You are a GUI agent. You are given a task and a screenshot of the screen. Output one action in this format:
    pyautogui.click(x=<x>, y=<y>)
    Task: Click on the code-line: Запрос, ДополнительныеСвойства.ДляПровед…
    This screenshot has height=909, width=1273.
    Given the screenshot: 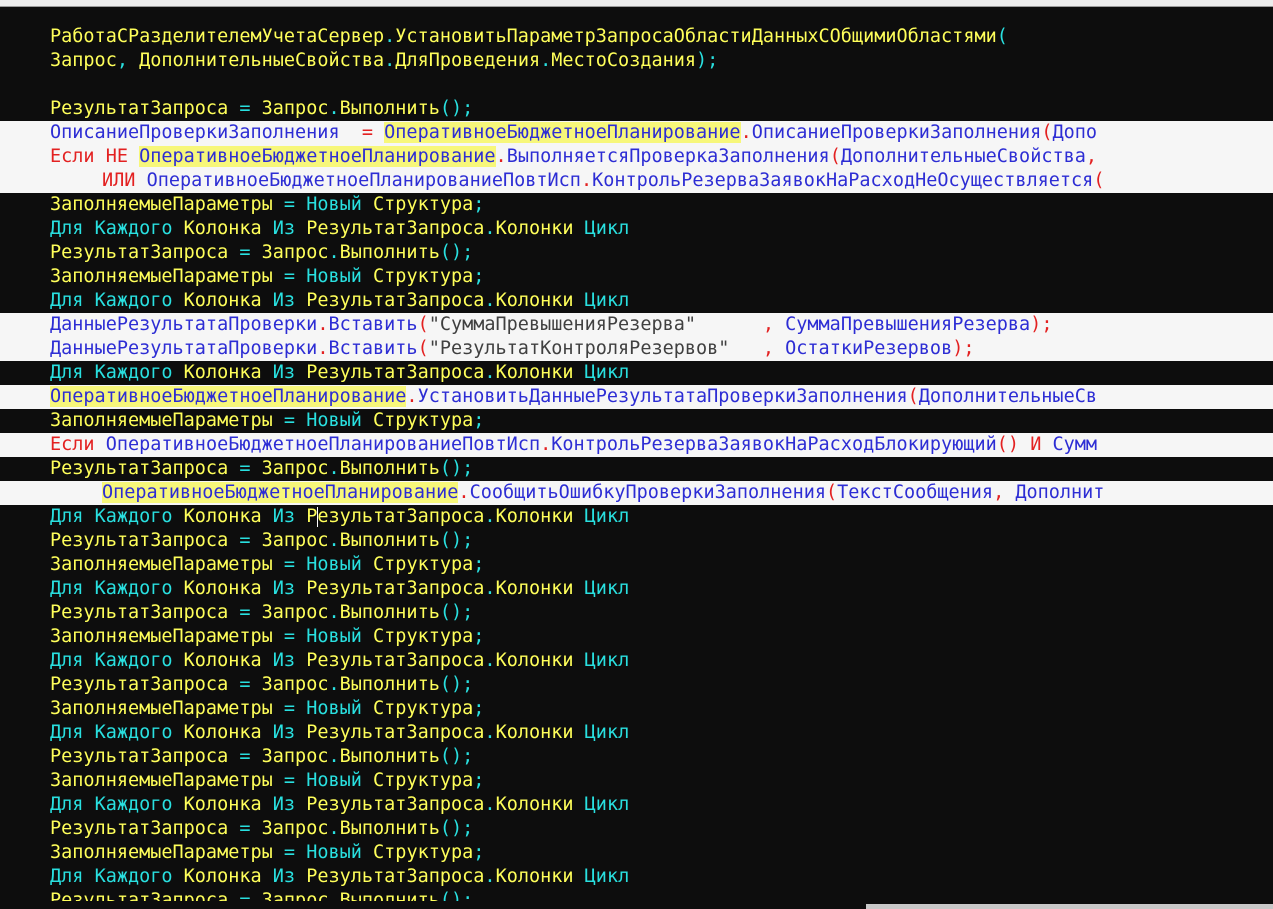 What is the action you would take?
    pyautogui.click(x=636, y=61)
    